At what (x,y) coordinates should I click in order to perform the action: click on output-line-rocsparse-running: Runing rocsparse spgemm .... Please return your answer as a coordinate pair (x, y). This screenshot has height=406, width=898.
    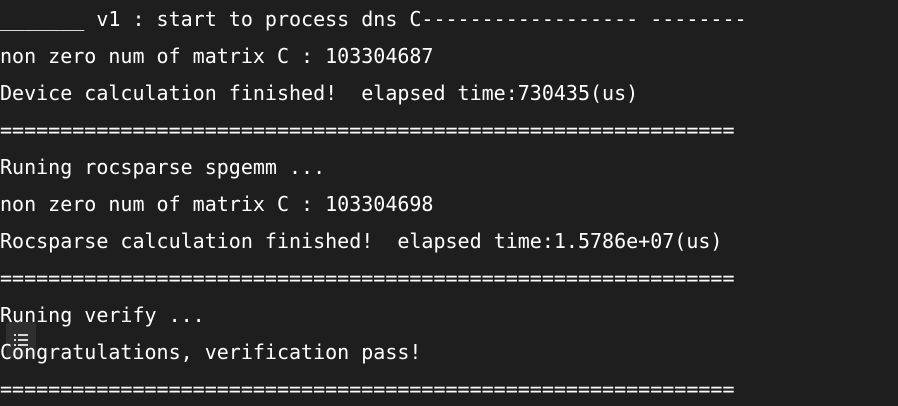
    Looking at the image, I should click on (163, 167).